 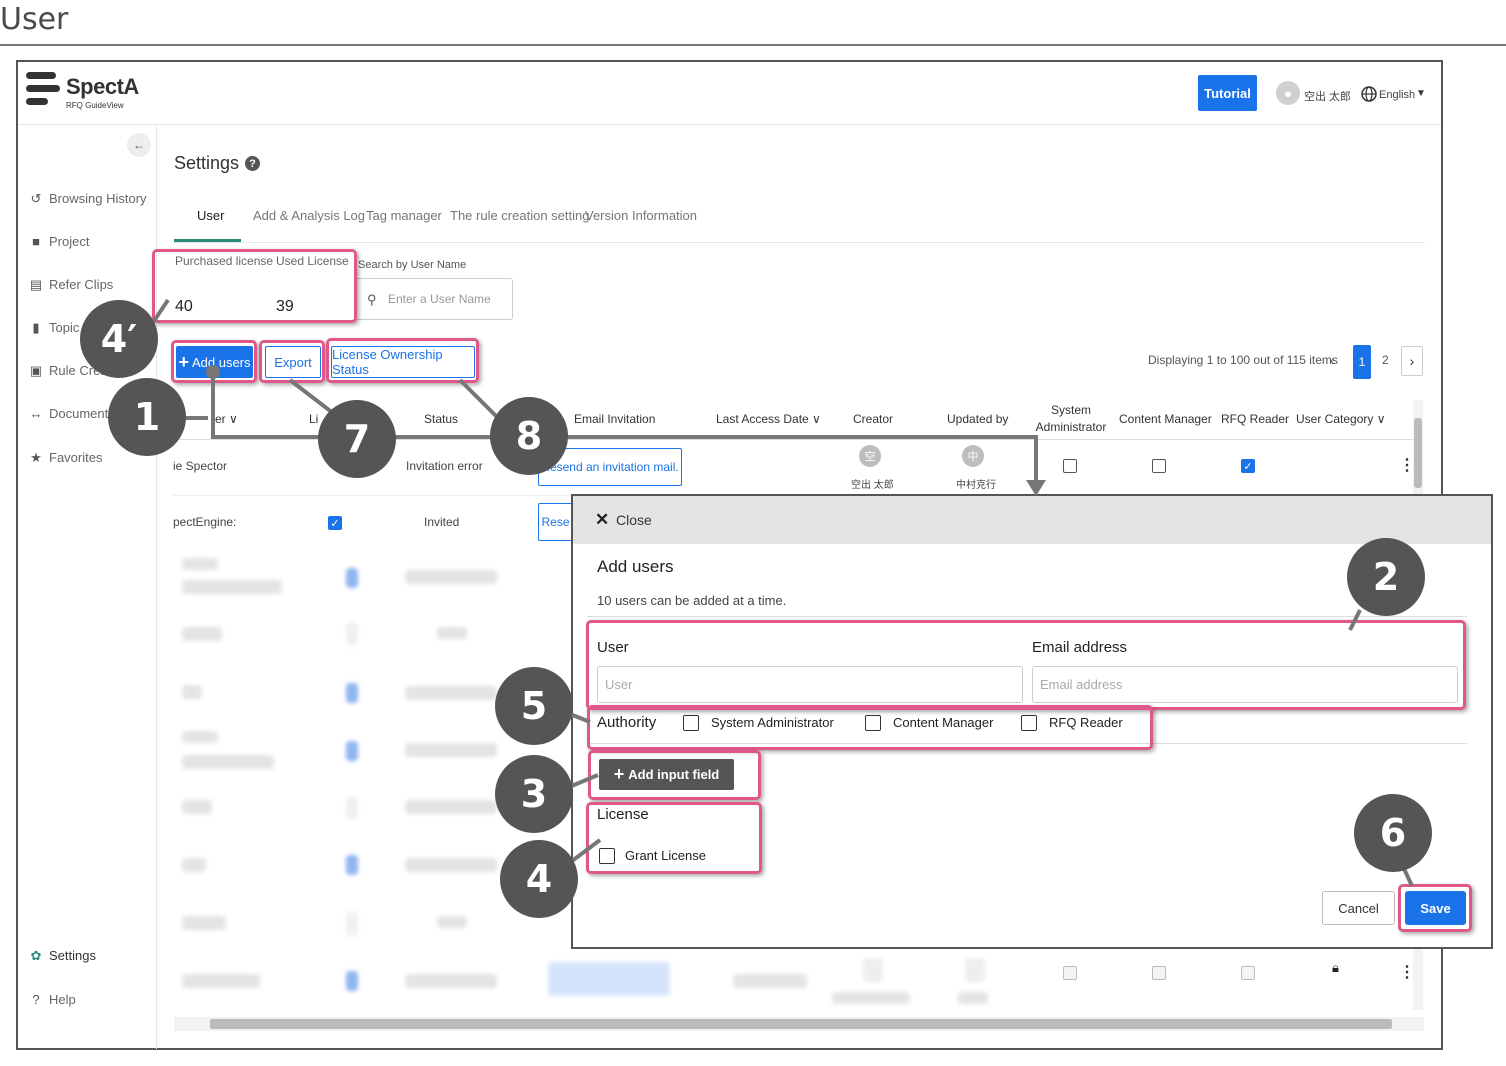 What do you see at coordinates (36, 284) in the screenshot?
I see `clipboard-icon: ▤` at bounding box center [36, 284].